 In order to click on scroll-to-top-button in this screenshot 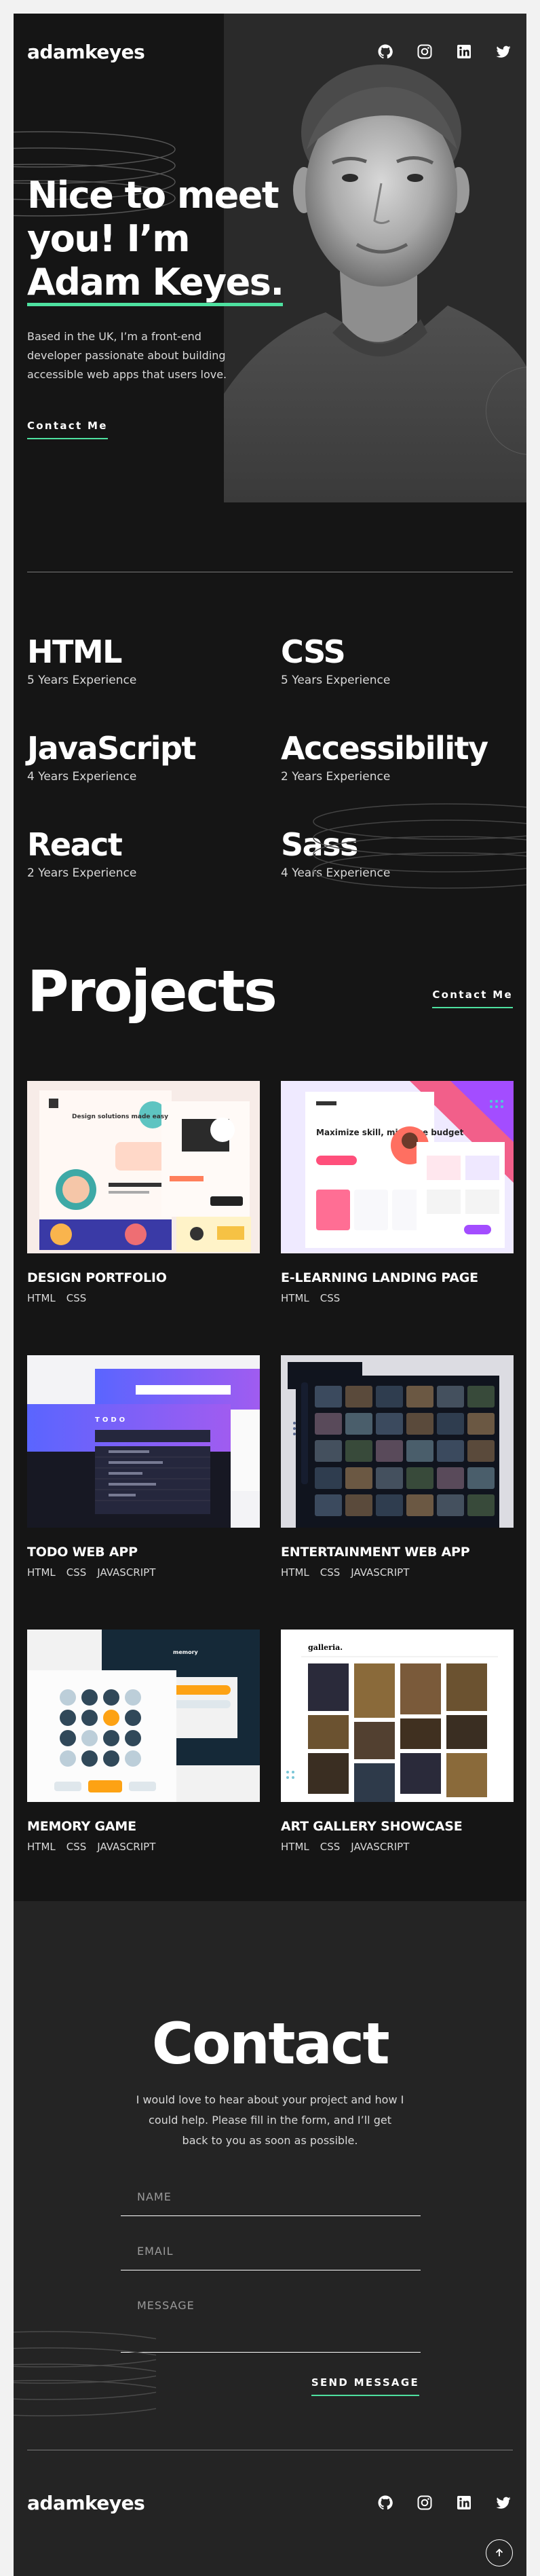, I will do `click(499, 2552)`.